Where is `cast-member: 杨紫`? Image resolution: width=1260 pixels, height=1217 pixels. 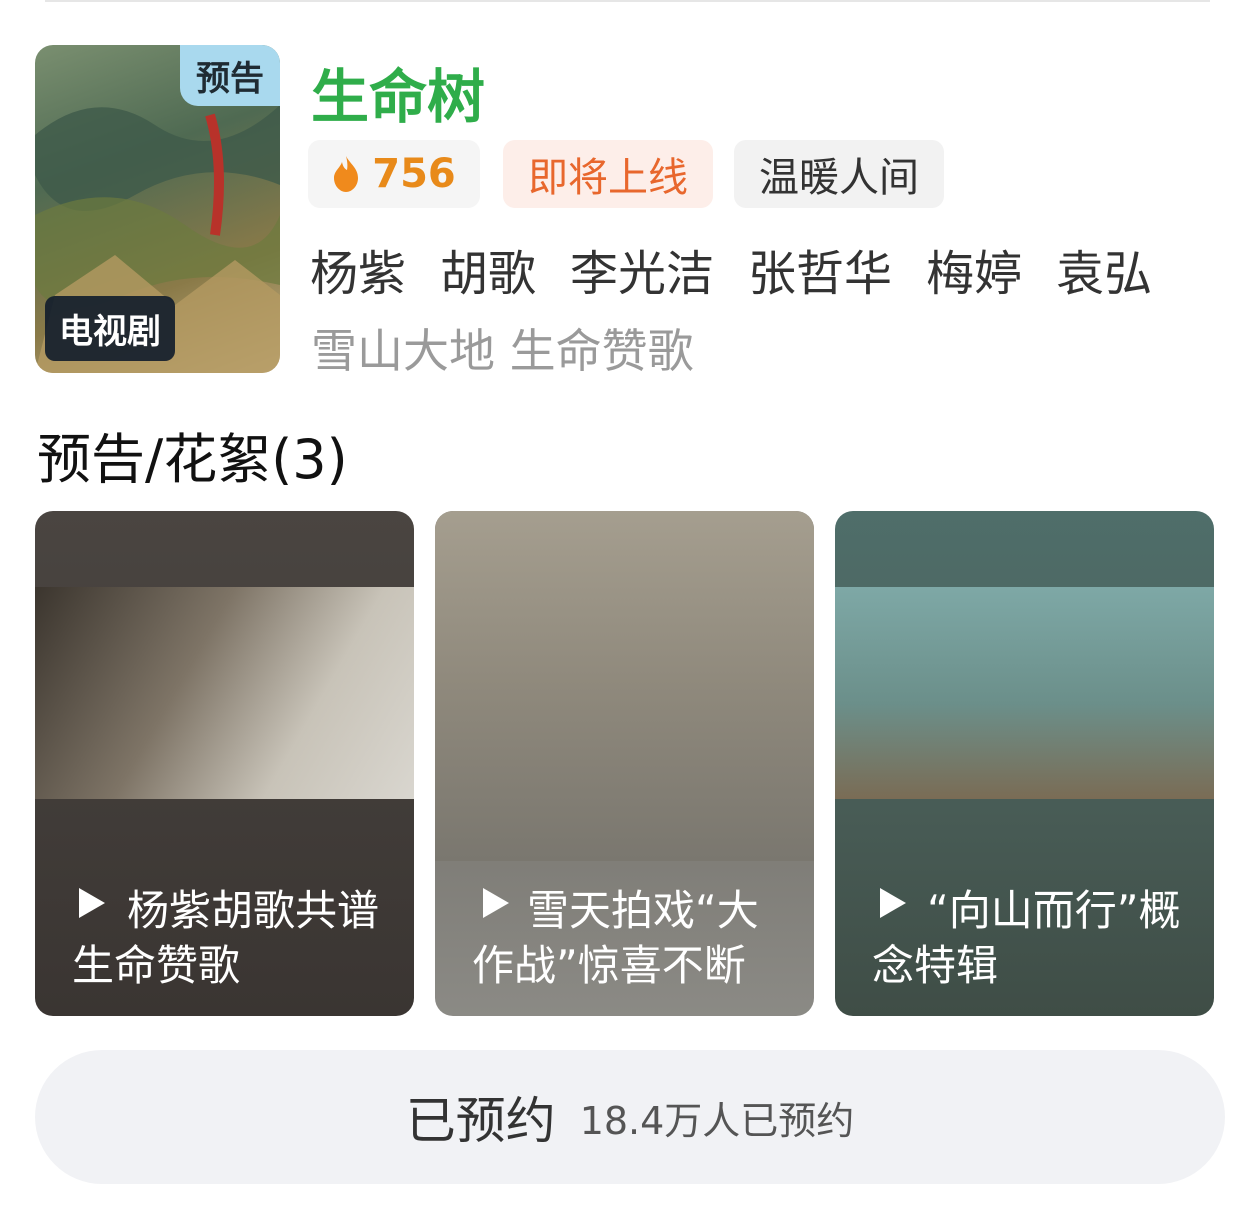 cast-member: 杨紫 is located at coordinates (358, 269).